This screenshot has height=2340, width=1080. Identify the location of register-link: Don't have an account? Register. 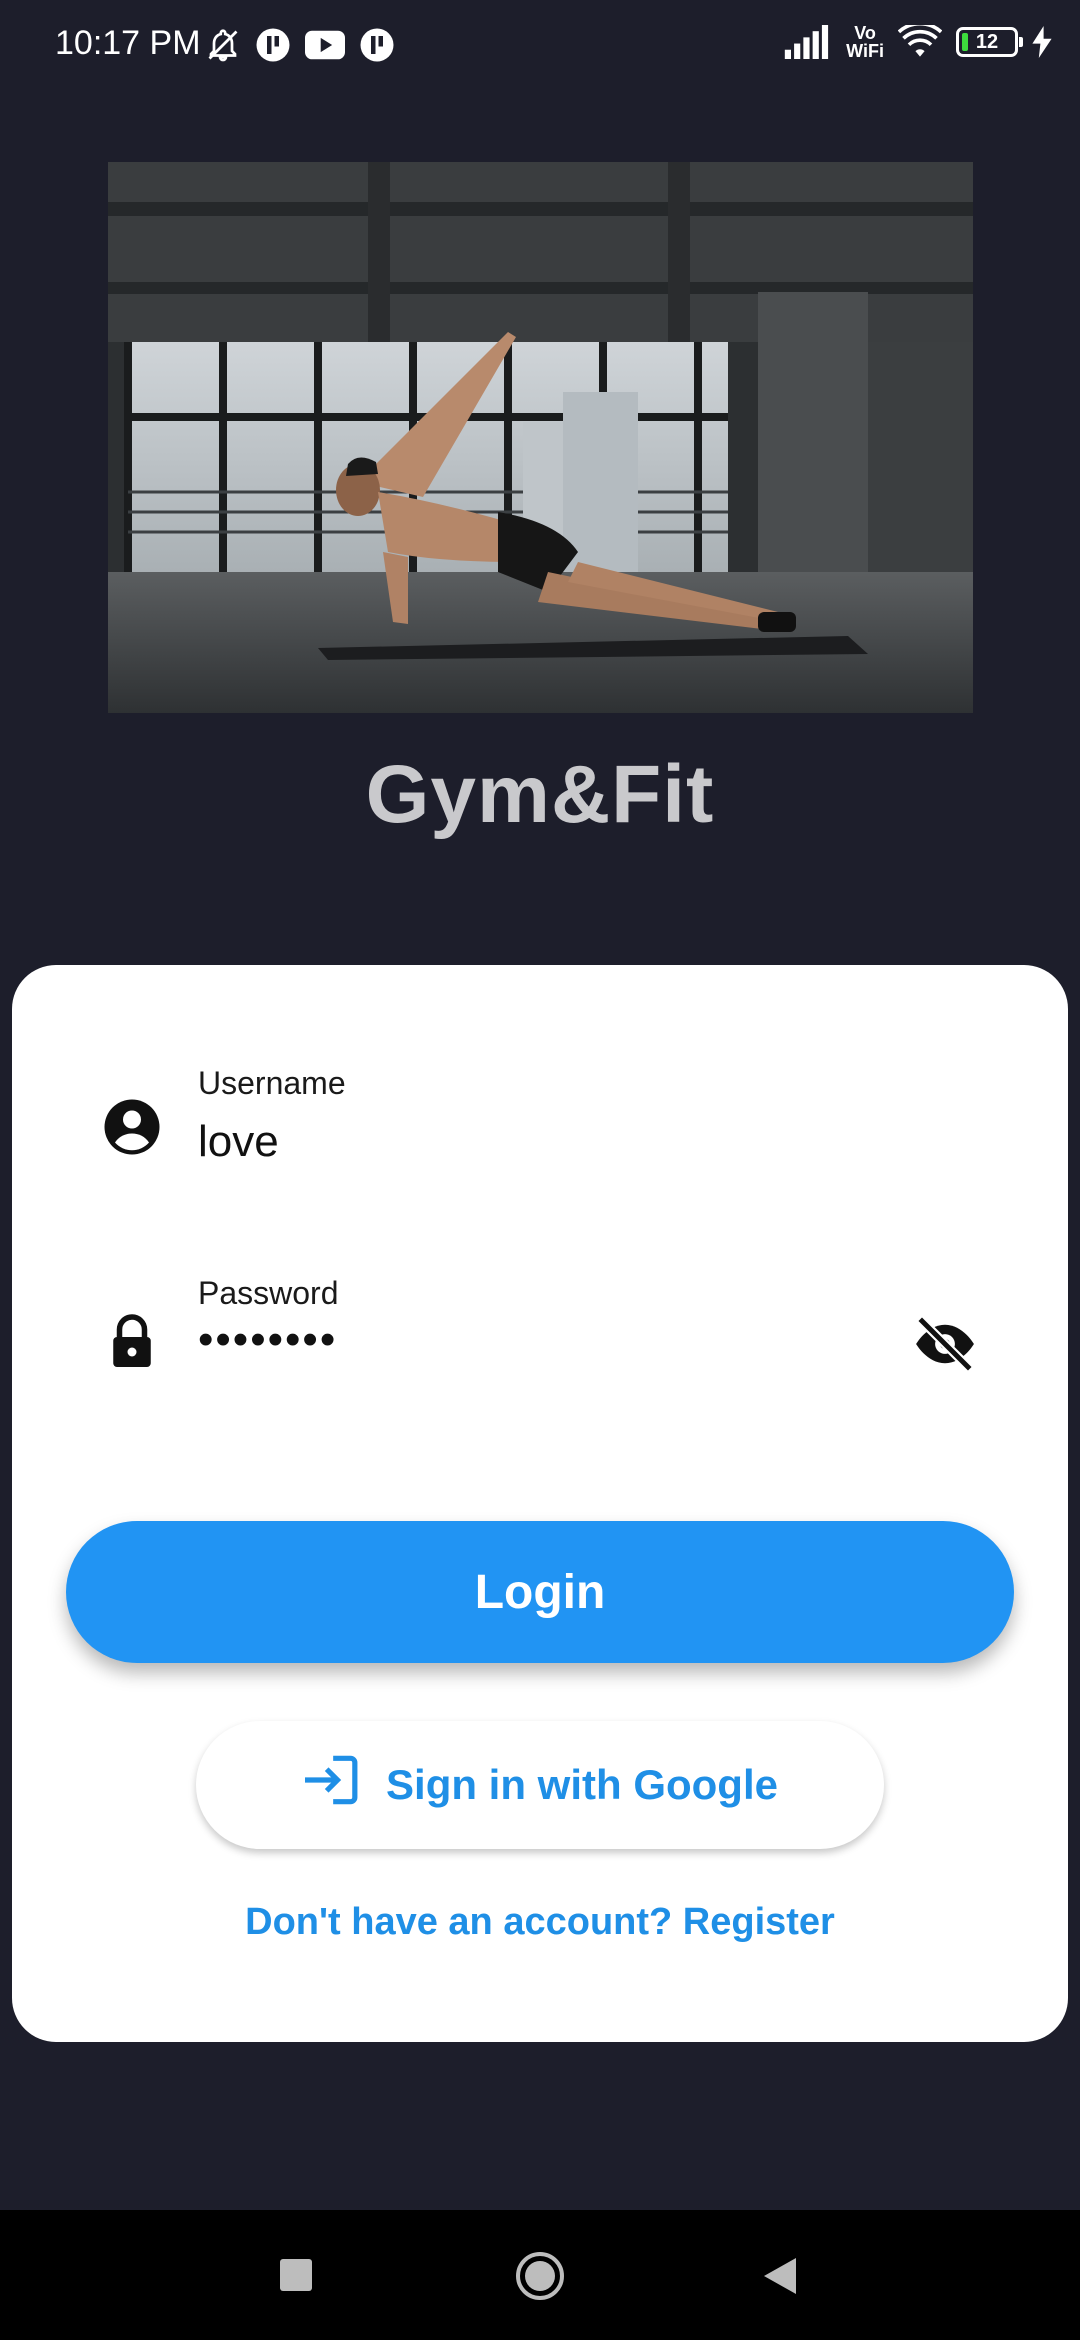
(540, 1922).